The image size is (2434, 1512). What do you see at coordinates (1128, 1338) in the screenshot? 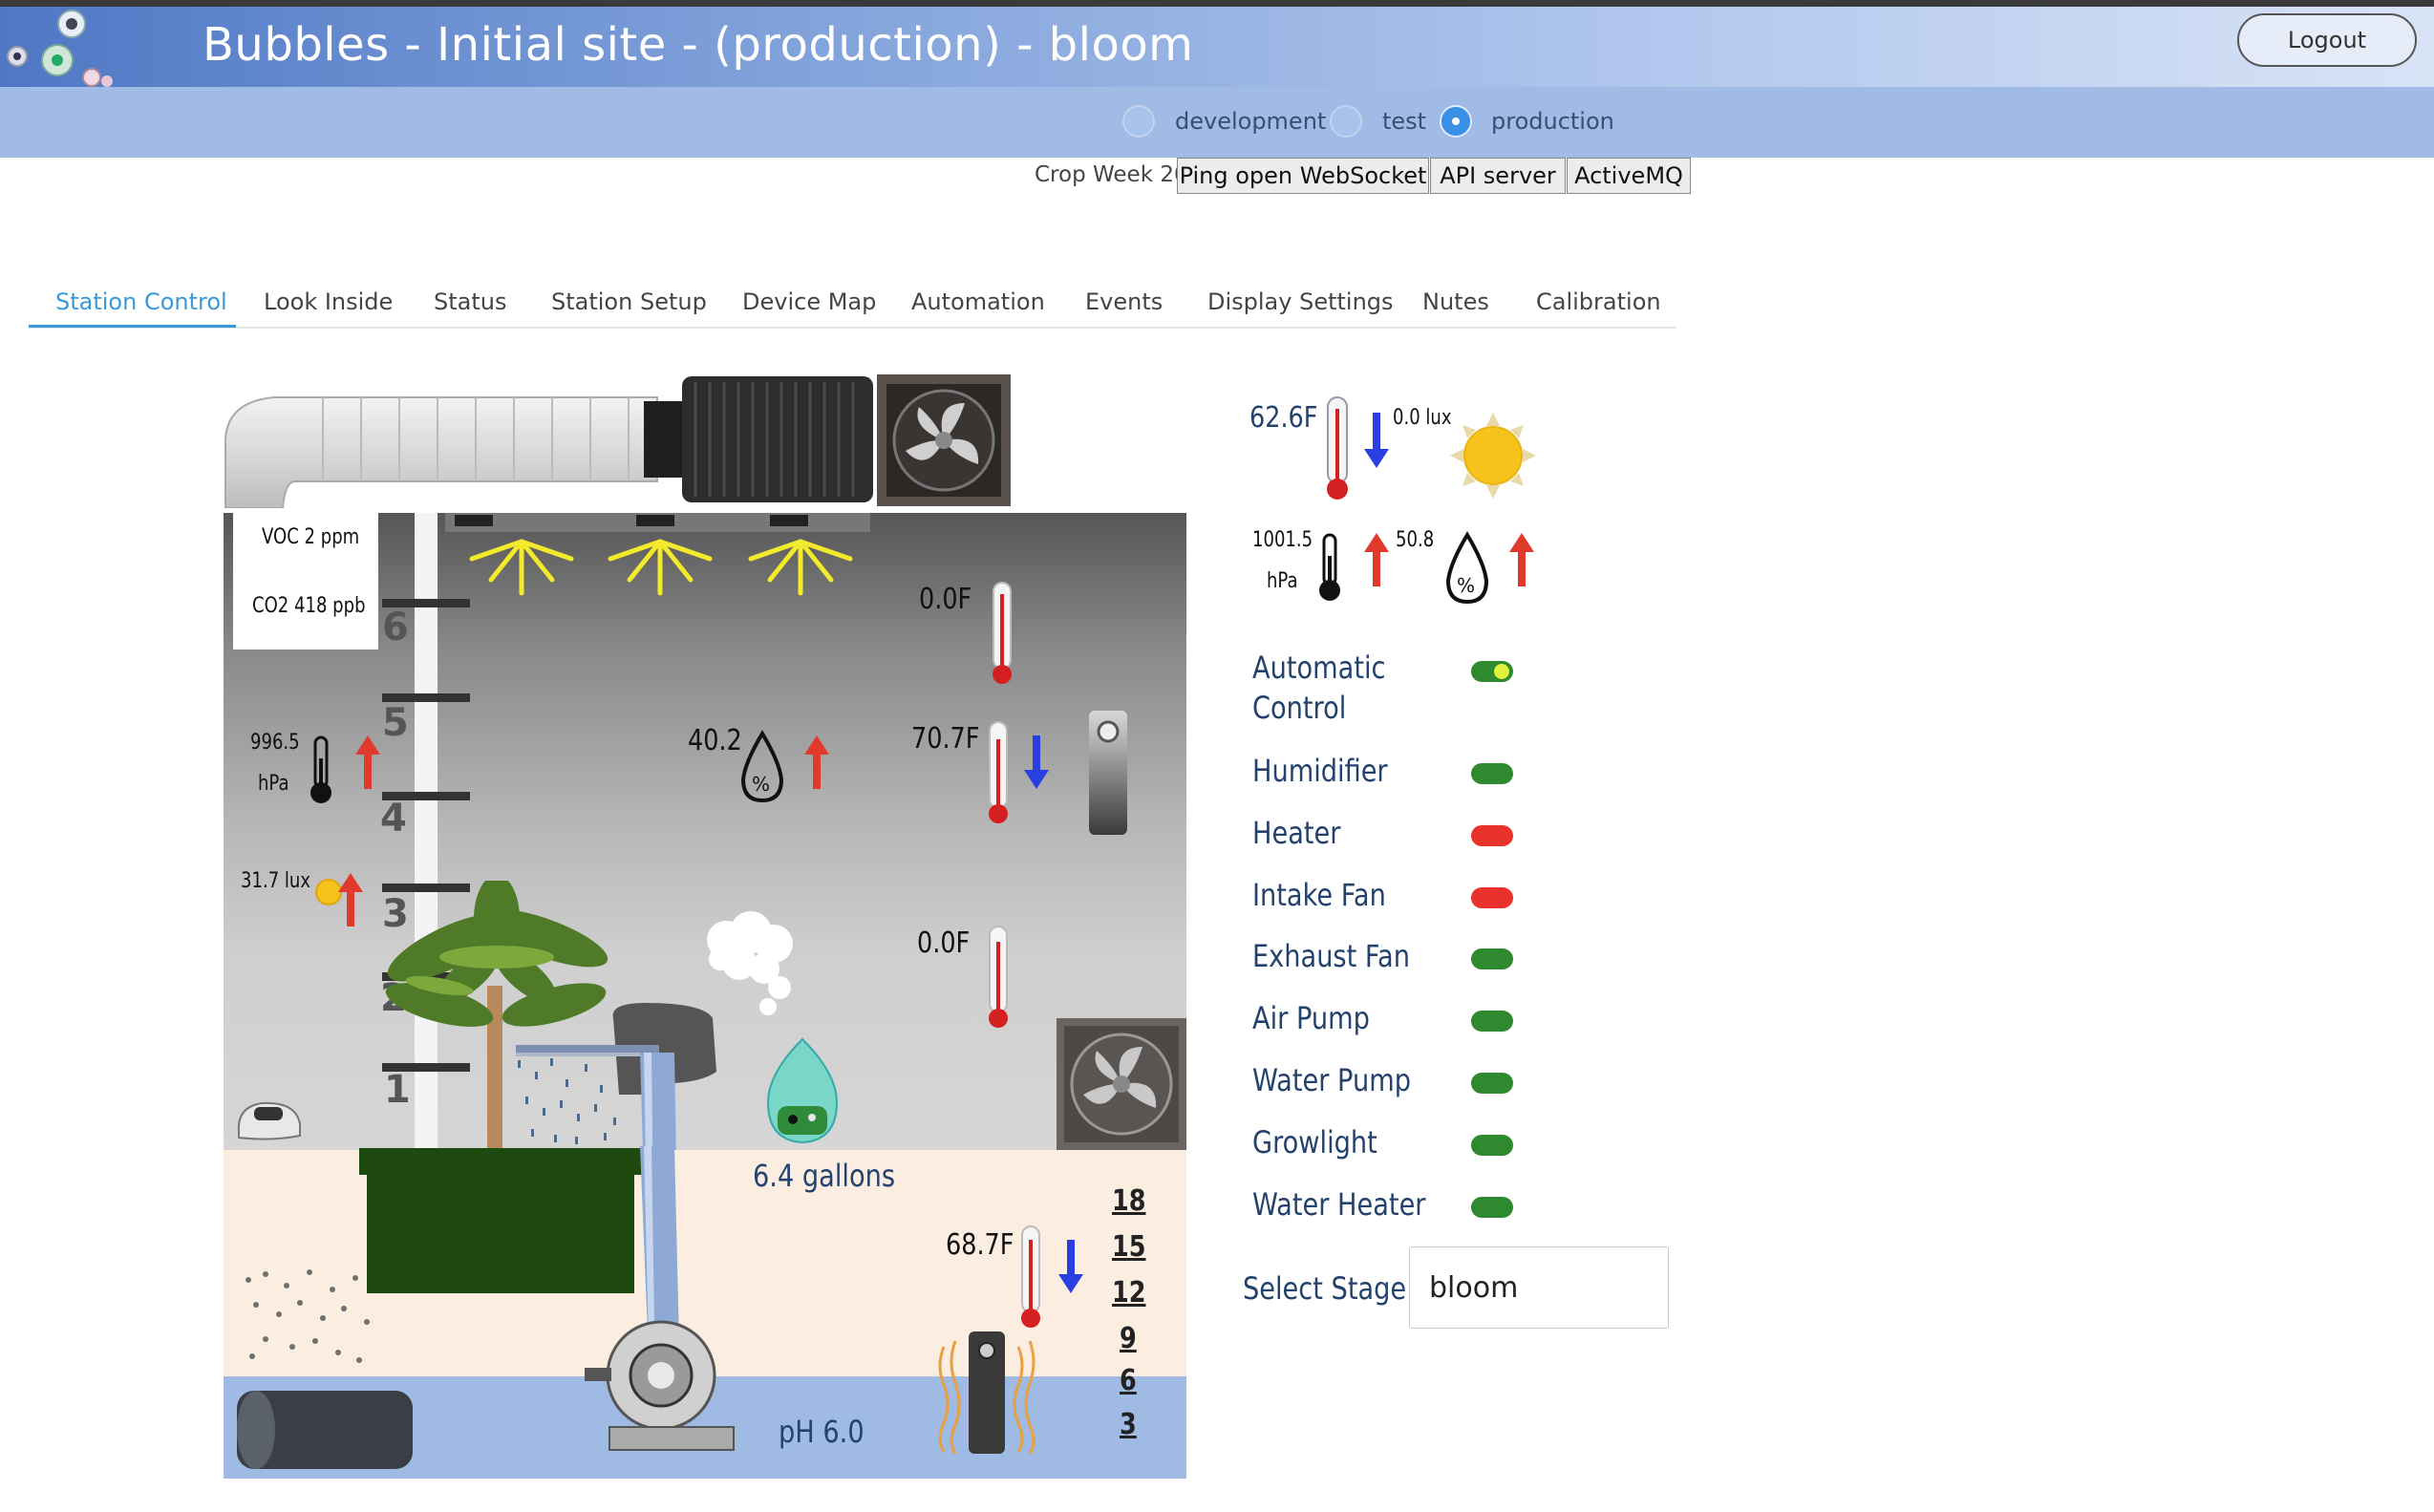
I see `reservoir-scale-label: 9` at bounding box center [1128, 1338].